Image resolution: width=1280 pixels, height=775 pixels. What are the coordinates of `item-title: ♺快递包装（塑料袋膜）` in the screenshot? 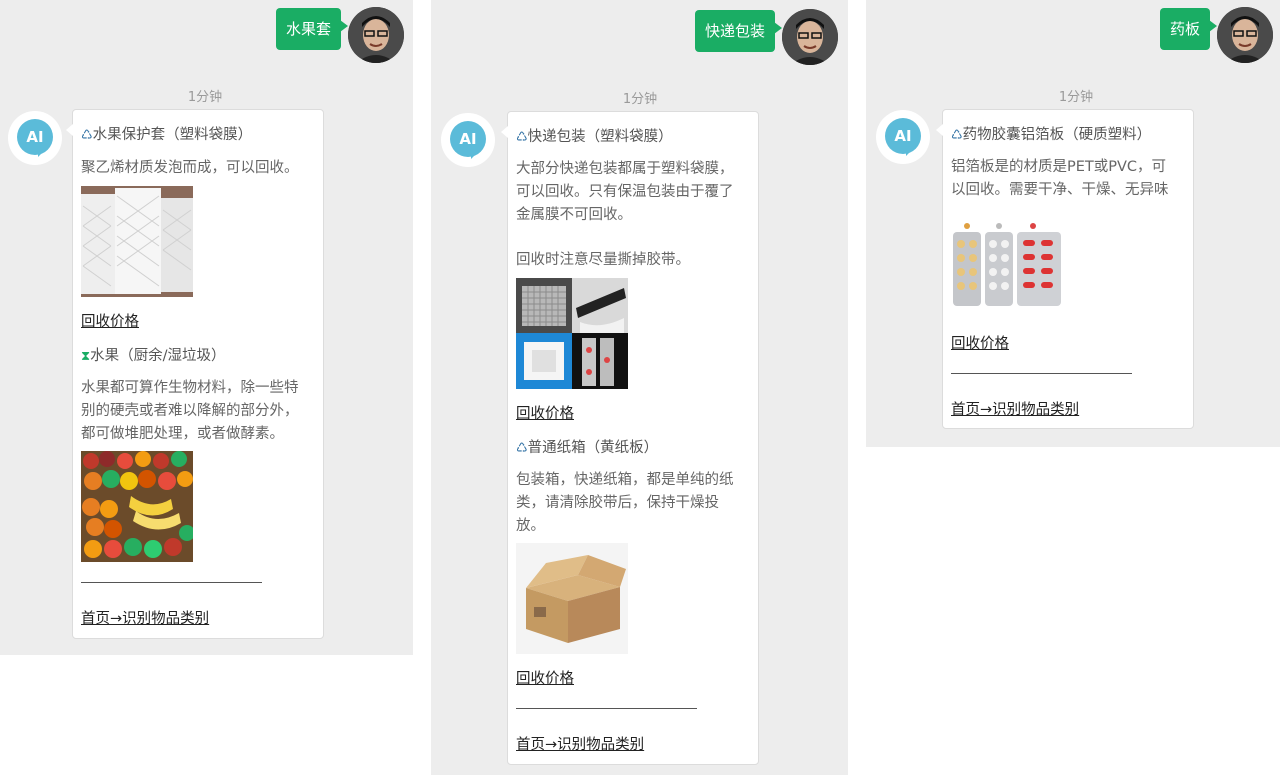 It's located at (594, 135).